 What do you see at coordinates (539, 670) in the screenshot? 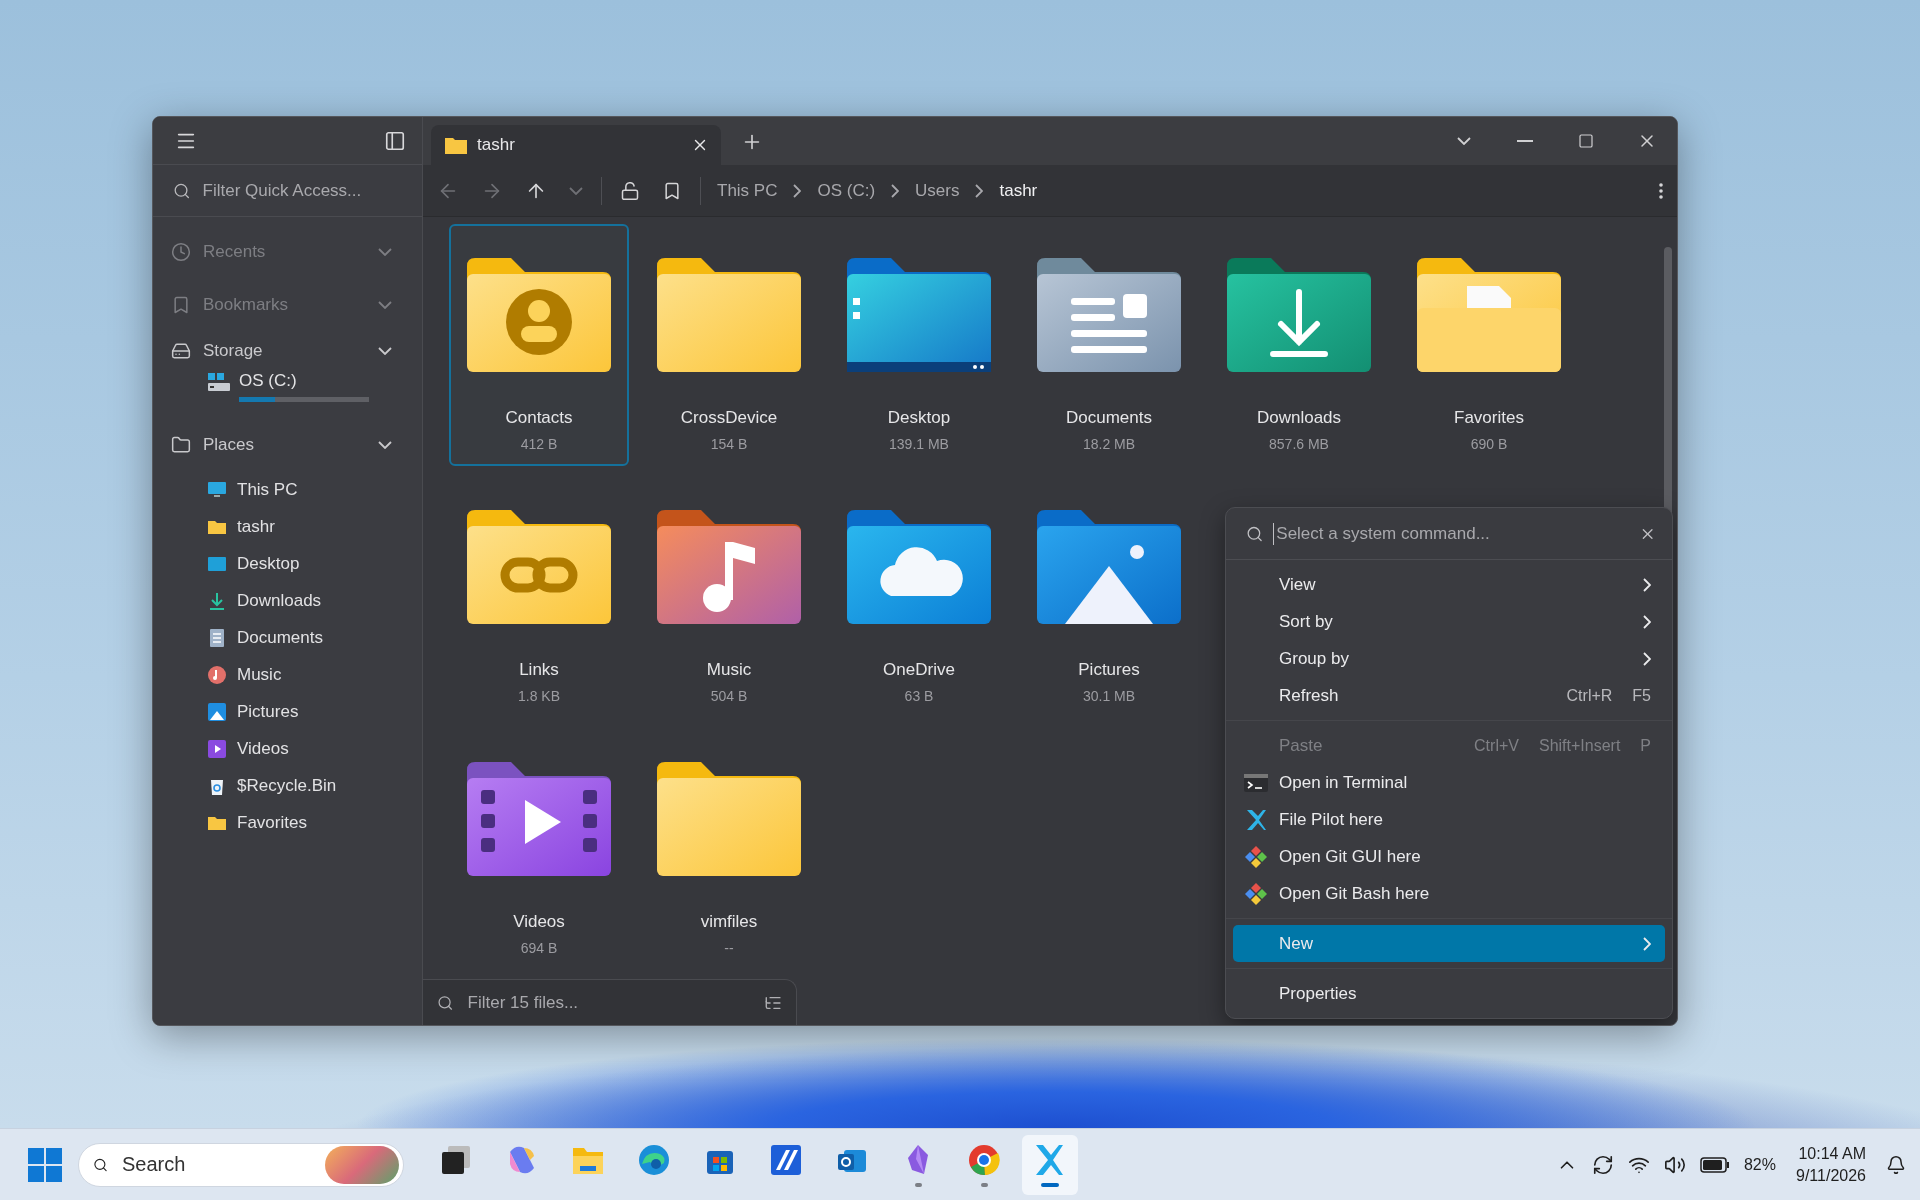
I see `folder-name: Links` at bounding box center [539, 670].